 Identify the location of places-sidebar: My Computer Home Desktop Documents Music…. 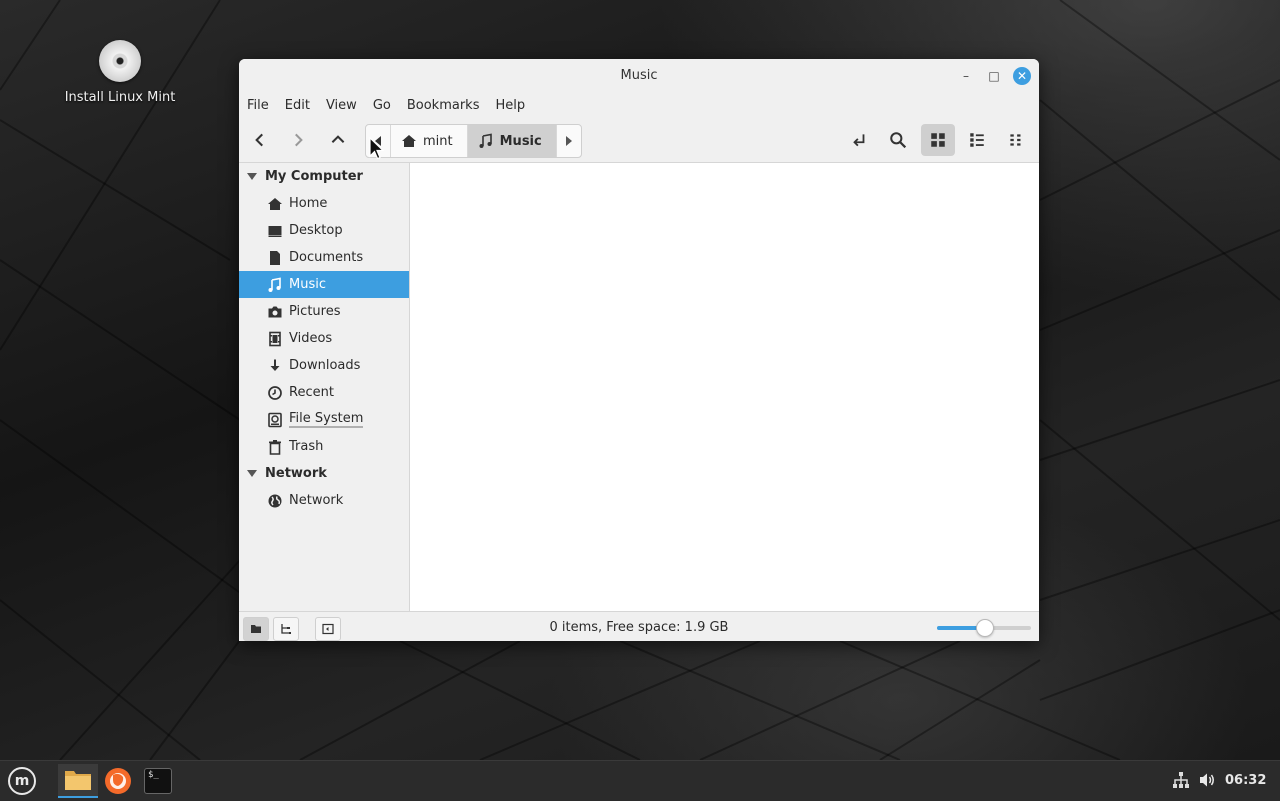
(324, 387).